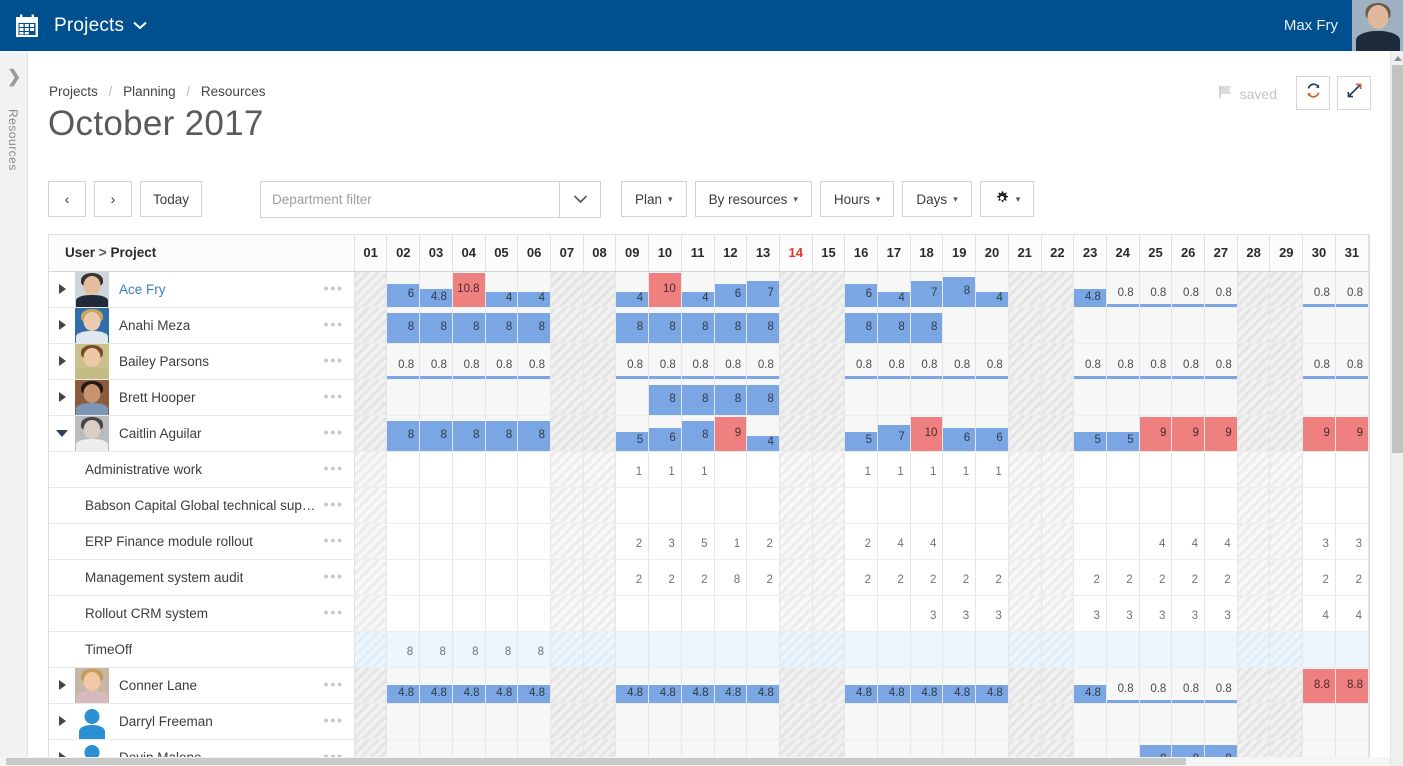  What do you see at coordinates (62, 325) in the screenshot?
I see `expand-row-icon` at bounding box center [62, 325].